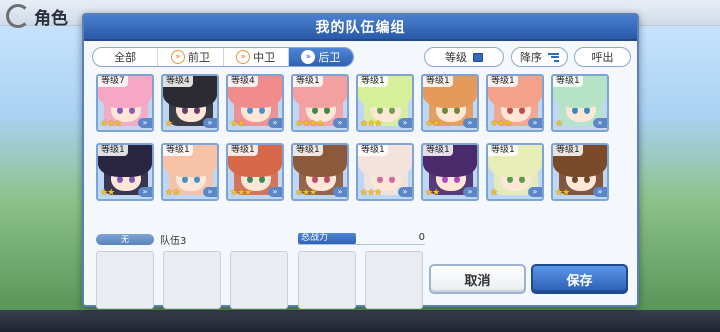 This screenshot has width=720, height=332. What do you see at coordinates (113, 81) in the screenshot?
I see `character-level: 等级7` at bounding box center [113, 81].